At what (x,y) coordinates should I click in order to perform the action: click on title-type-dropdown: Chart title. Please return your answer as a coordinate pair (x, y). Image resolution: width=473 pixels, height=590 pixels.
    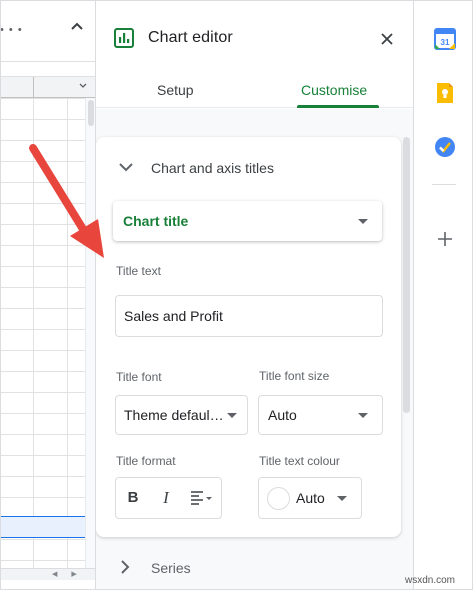
    Looking at the image, I should click on (247, 221).